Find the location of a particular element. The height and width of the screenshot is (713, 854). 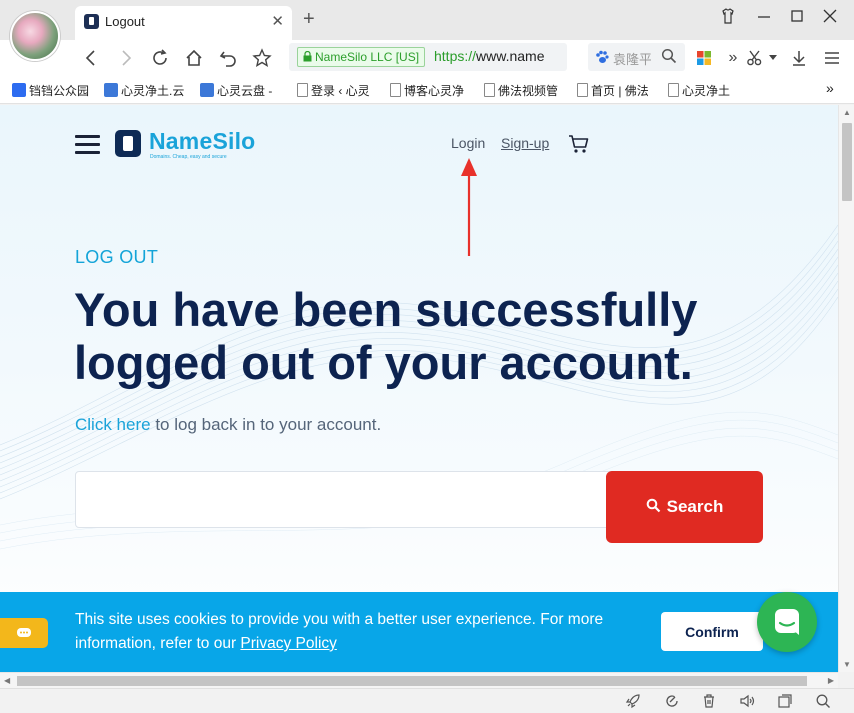

search-placeholder: 袁隆平 is located at coordinates (632, 59).